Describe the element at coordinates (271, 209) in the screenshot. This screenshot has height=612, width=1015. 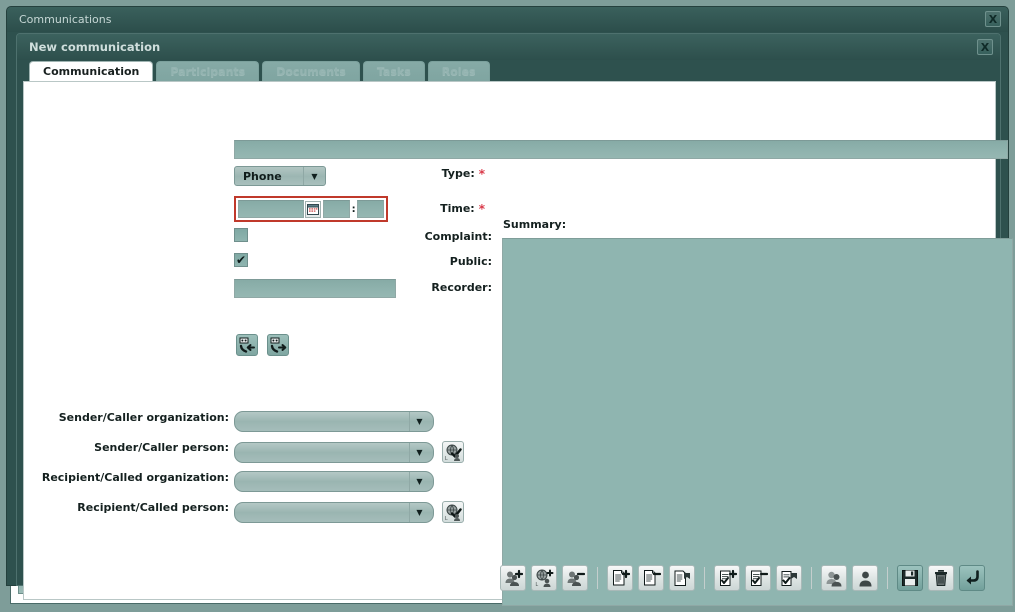
I see `time-date-input` at that location.